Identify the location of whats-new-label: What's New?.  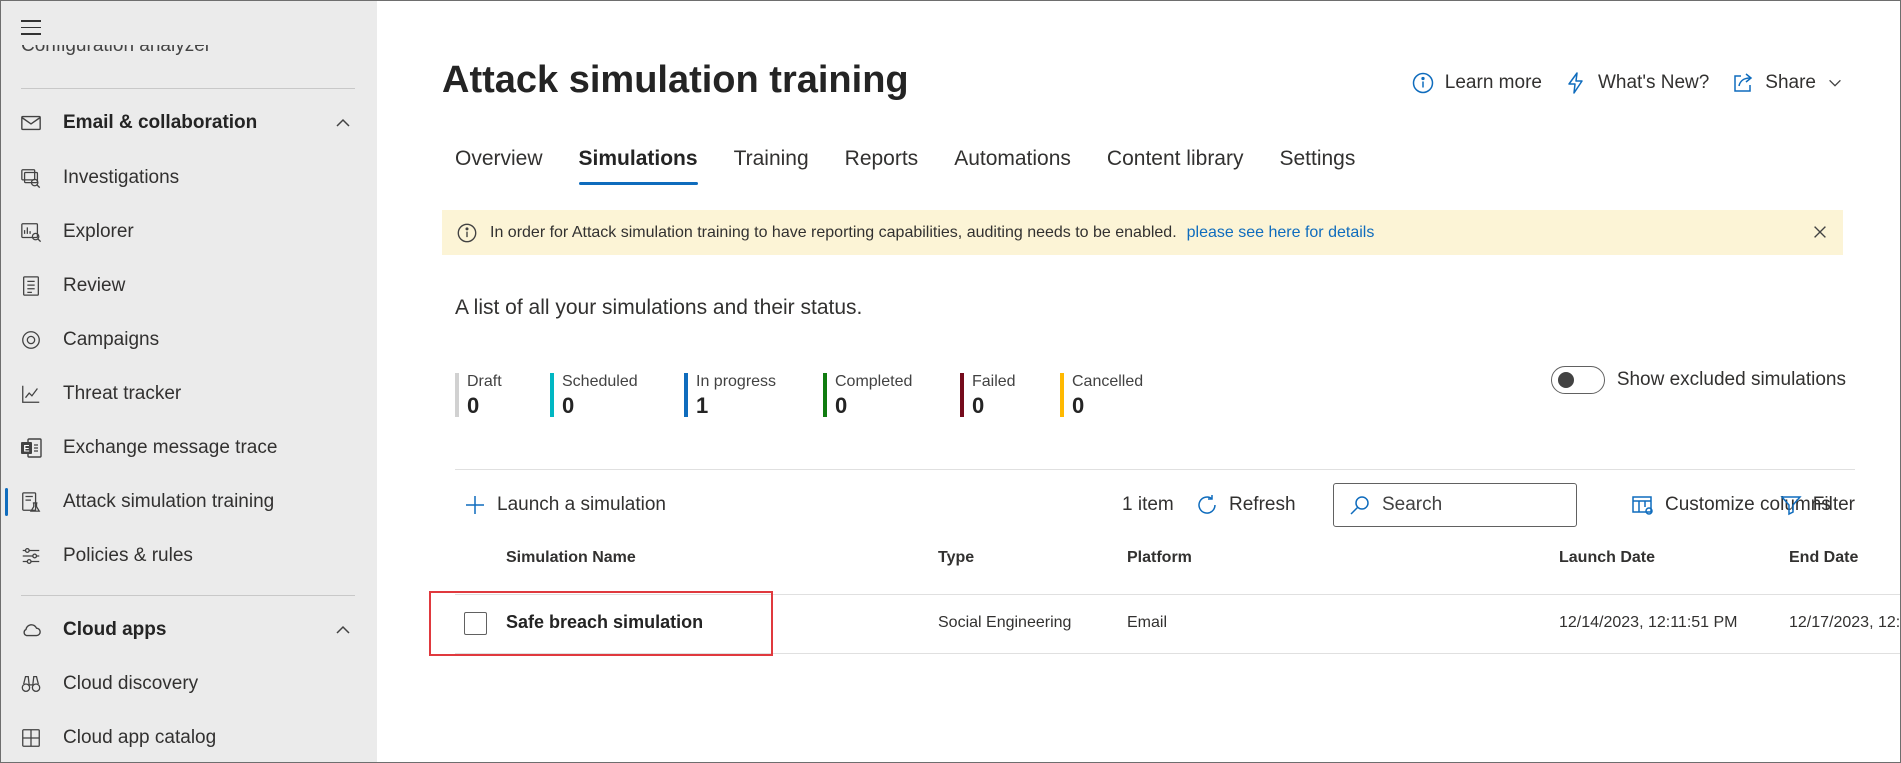
(1653, 82).